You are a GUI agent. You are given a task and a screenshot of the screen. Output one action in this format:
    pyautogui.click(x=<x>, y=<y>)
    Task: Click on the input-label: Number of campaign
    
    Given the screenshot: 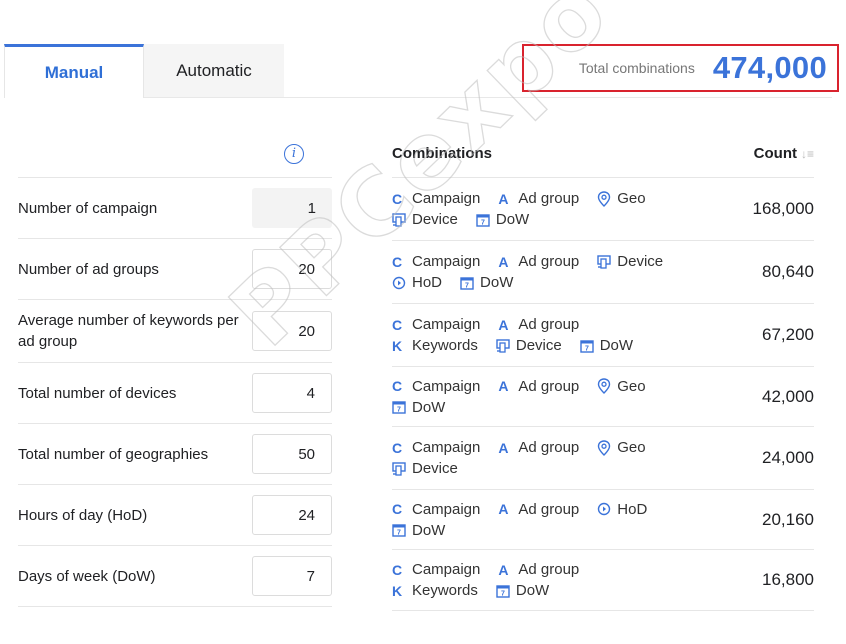 What is the action you would take?
    pyautogui.click(x=88, y=208)
    